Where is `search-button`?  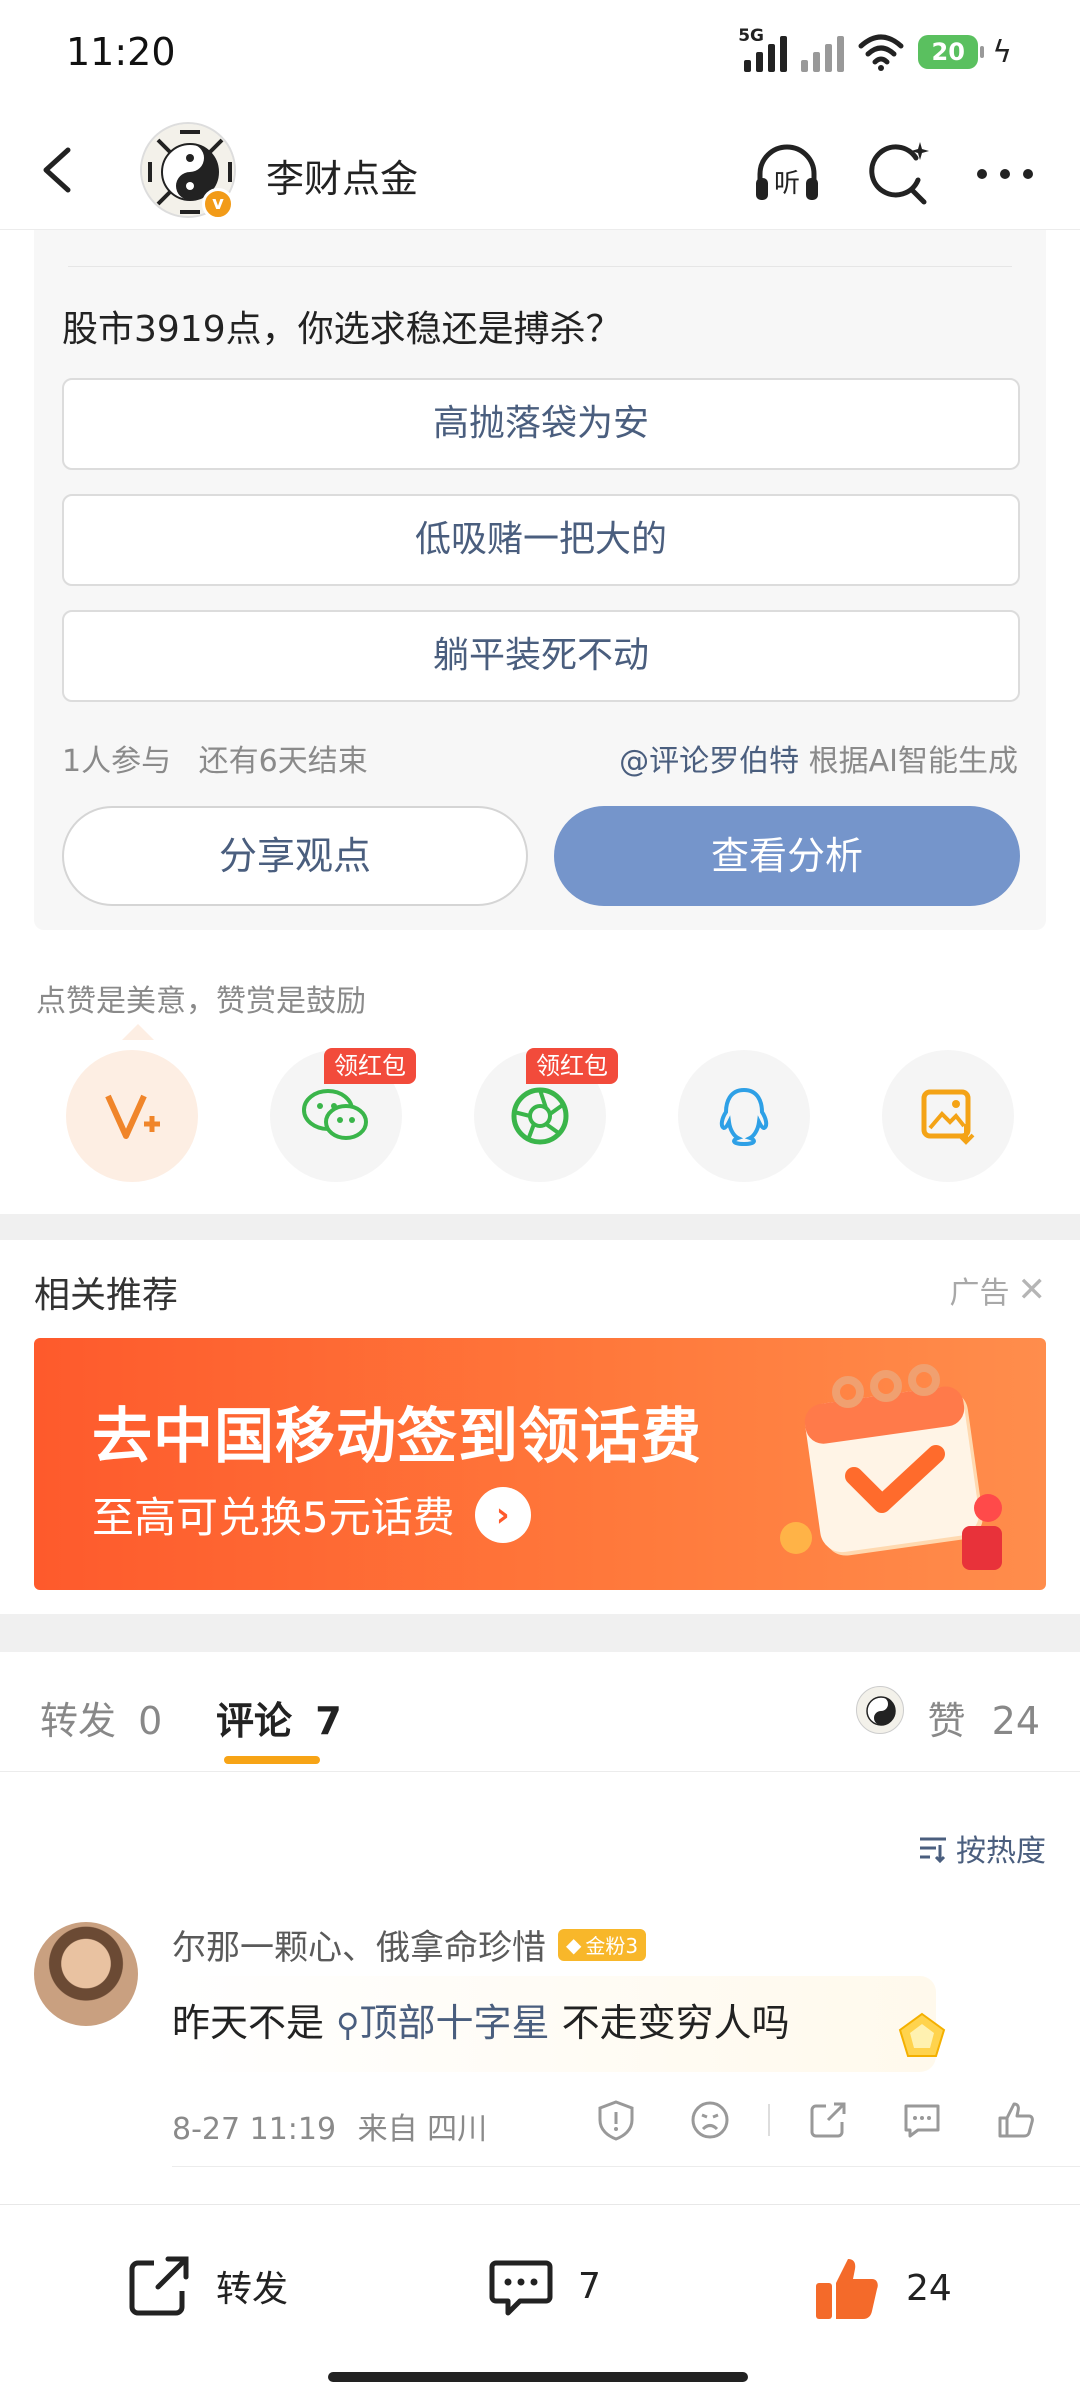
search-button is located at coordinates (897, 173).